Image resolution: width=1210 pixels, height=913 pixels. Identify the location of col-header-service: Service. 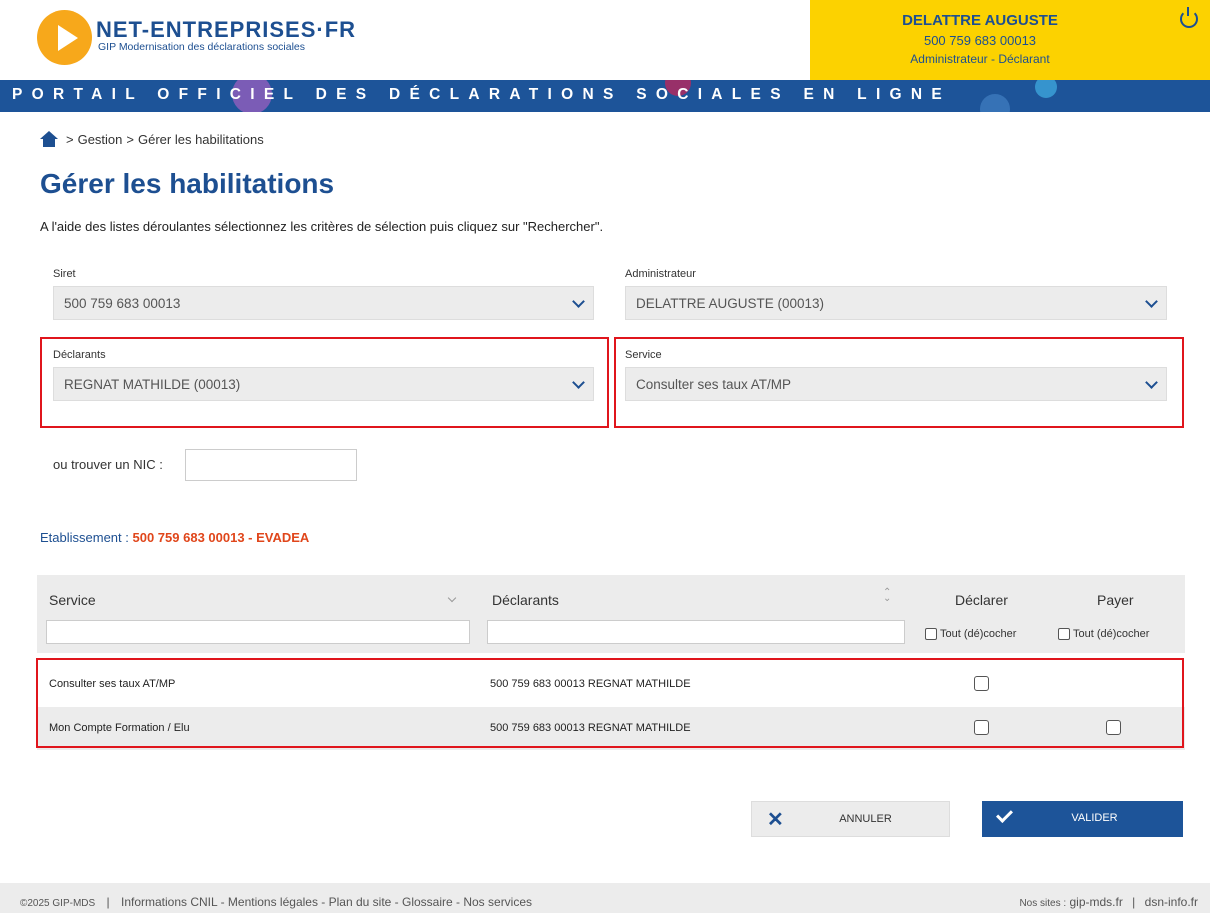
(72, 600).